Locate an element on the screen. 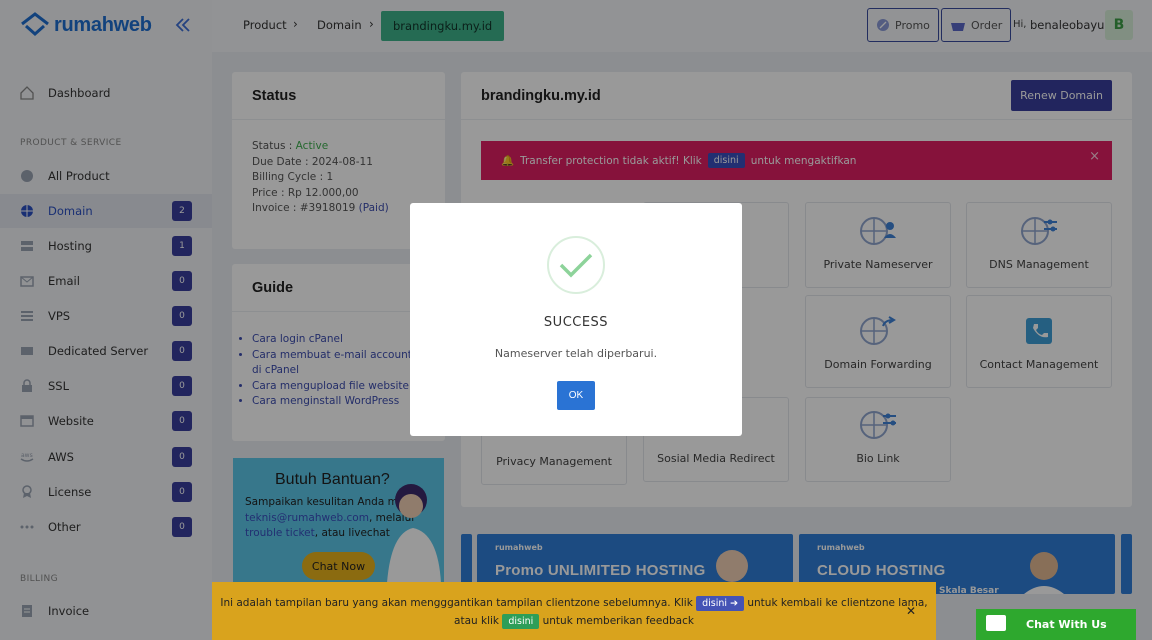 The image size is (1152, 640). success-modal: SUCCESS Nameserver telah diperbarui. OK is located at coordinates (576, 319).